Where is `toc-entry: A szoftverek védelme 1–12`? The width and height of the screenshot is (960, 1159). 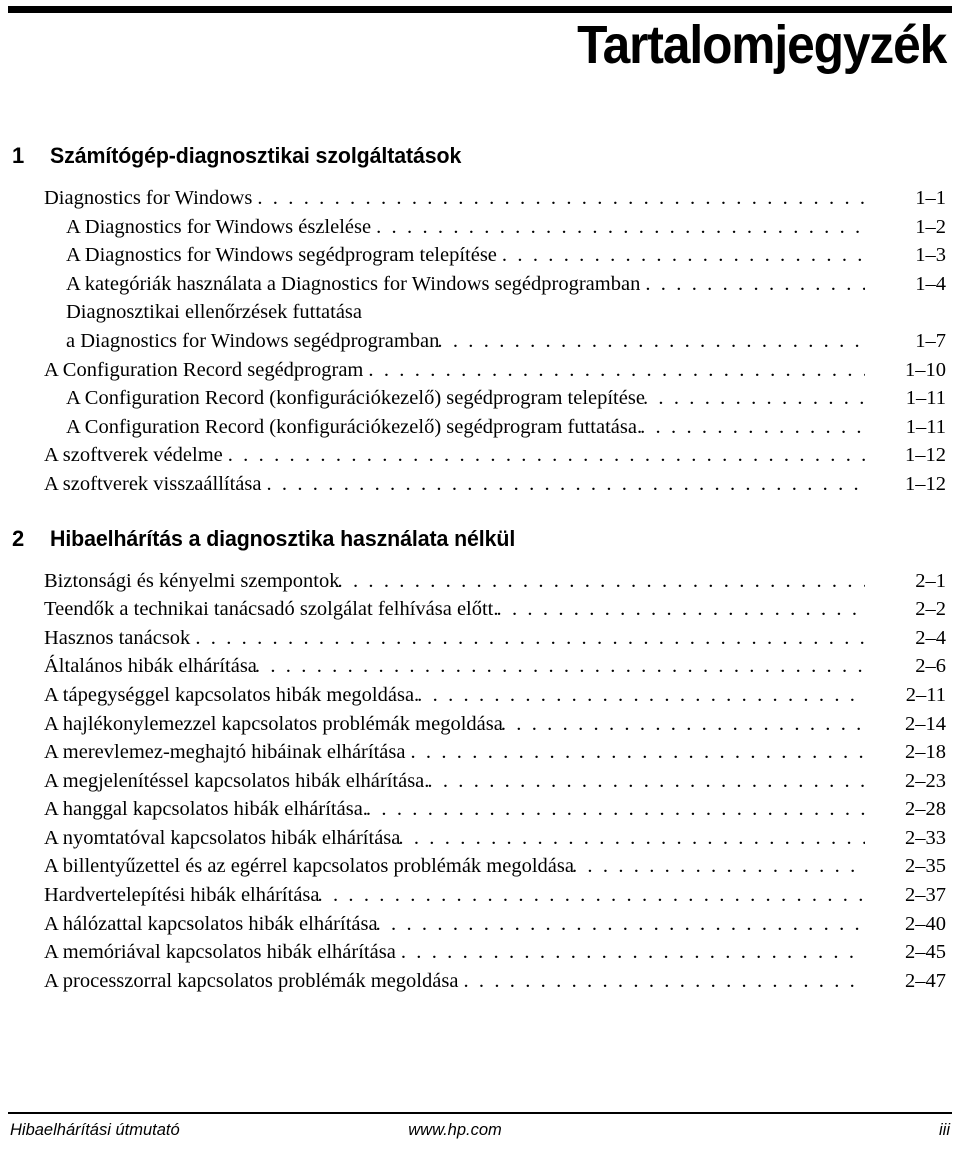 toc-entry: A szoftverek védelme 1–12 is located at coordinates (473, 455).